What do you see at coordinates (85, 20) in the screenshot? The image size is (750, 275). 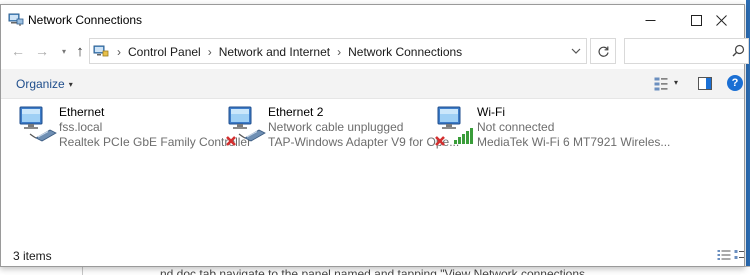 I see `window-title: Network Connections` at bounding box center [85, 20].